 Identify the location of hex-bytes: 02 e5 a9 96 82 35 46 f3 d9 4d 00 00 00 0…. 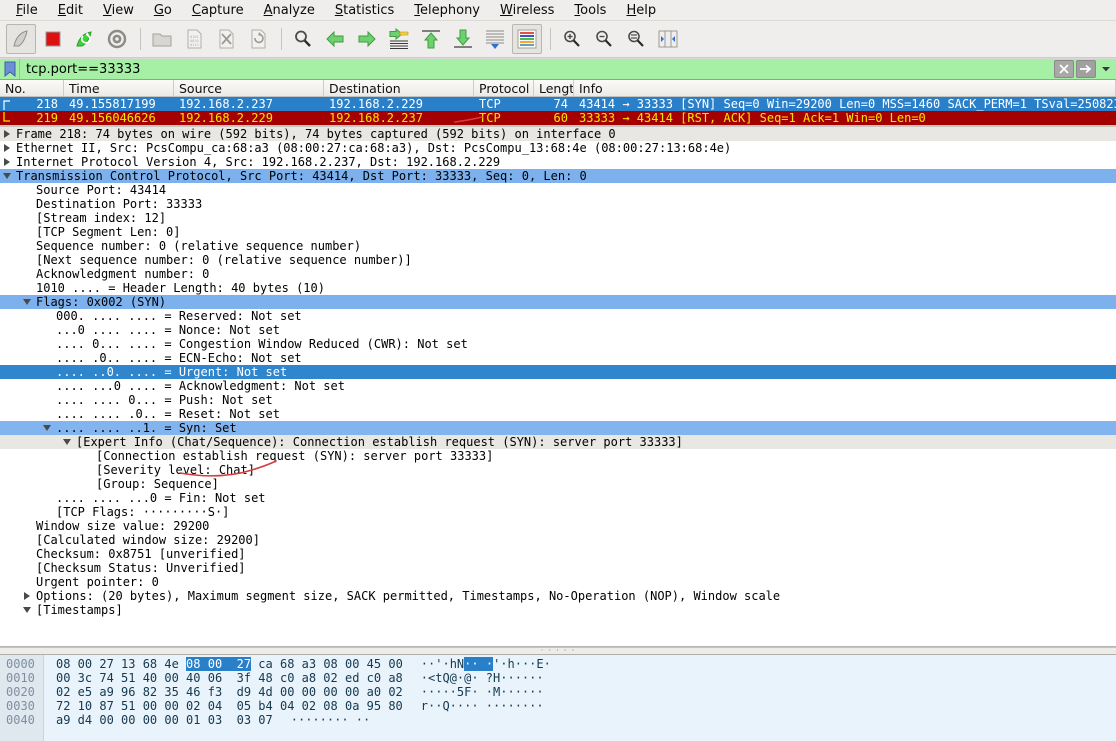
(229, 692).